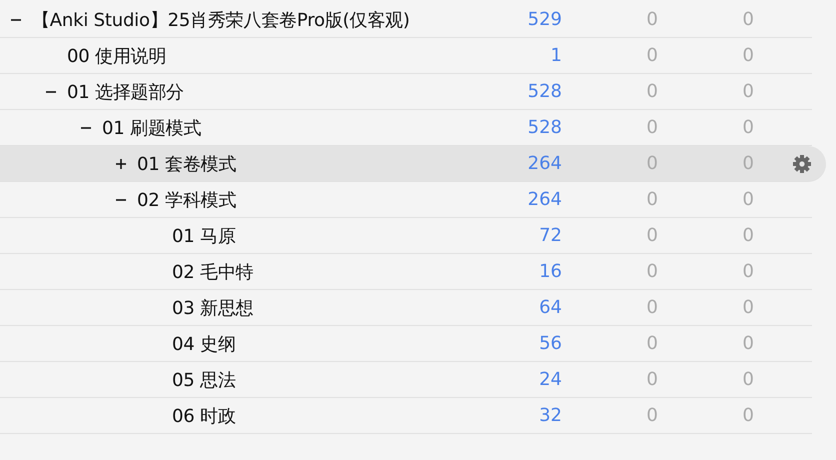 This screenshot has height=460, width=836. Describe the element at coordinates (204, 380) in the screenshot. I see `deck-name: 05 思法` at that location.